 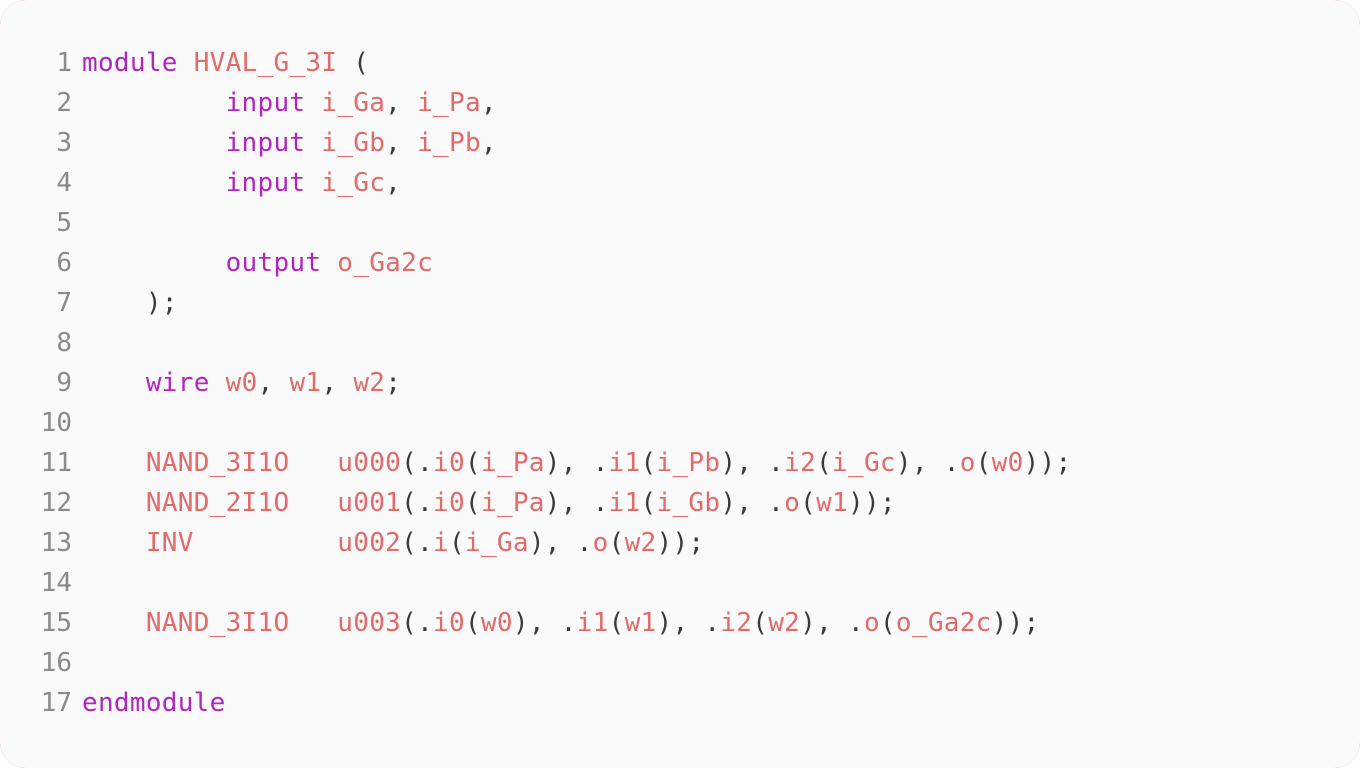 What do you see at coordinates (369, 503) in the screenshot?
I see `code-token-ident: u001` at bounding box center [369, 503].